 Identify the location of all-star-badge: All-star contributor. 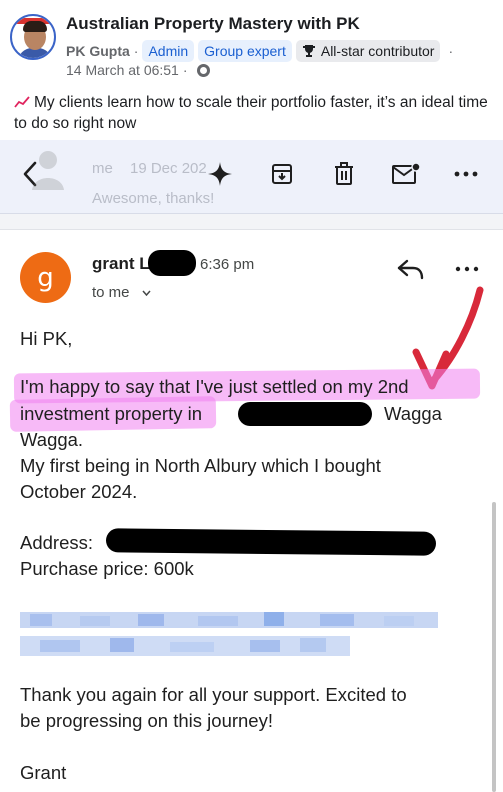
(368, 51).